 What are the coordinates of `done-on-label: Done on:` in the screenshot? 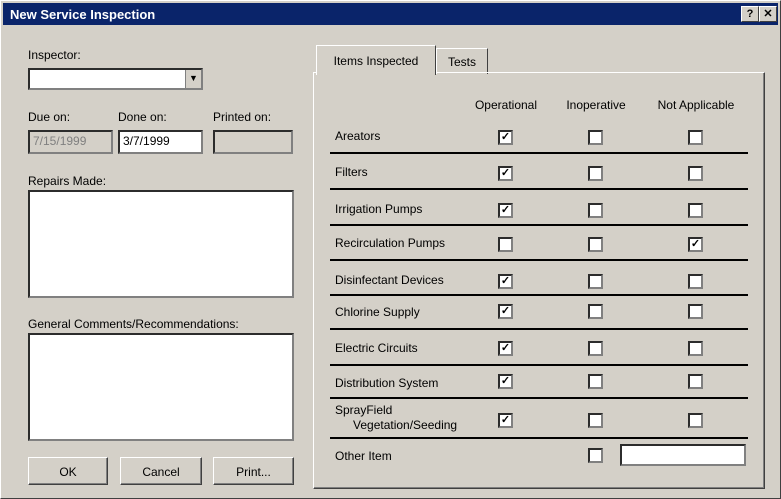 It's located at (142, 117).